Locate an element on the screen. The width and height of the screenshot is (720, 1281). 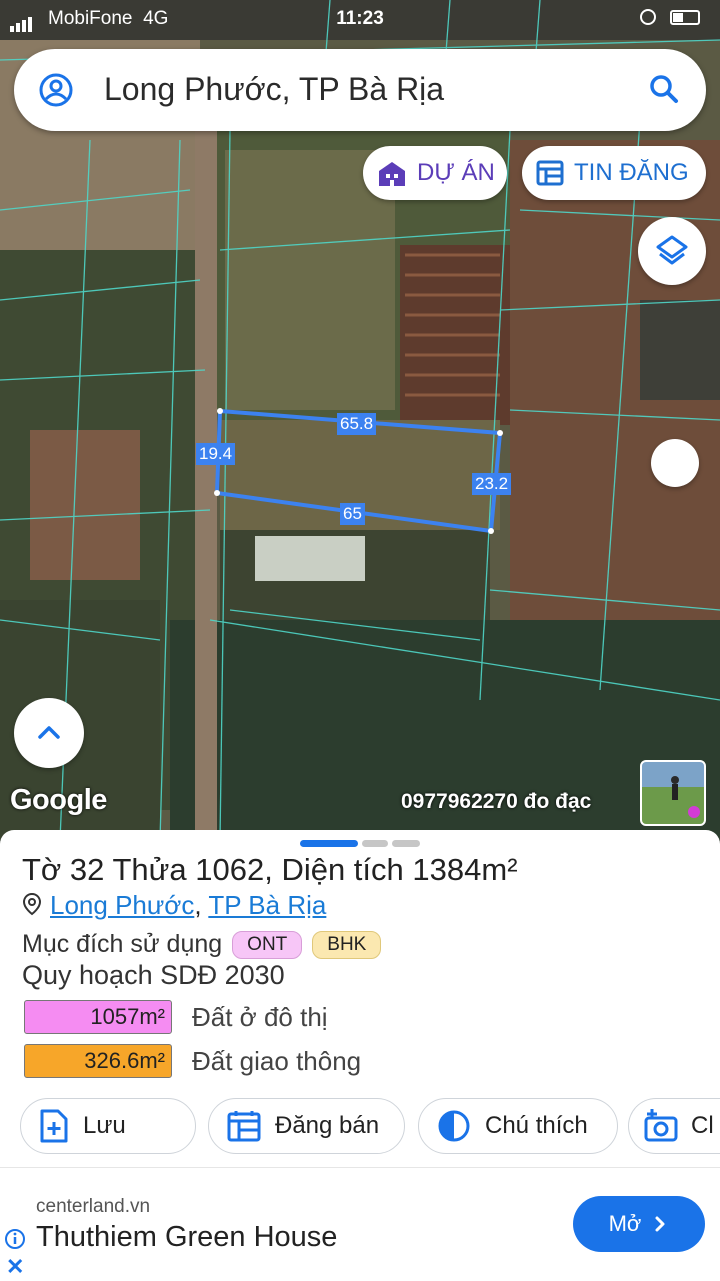
calendar-list-icon is located at coordinates (244, 1126).